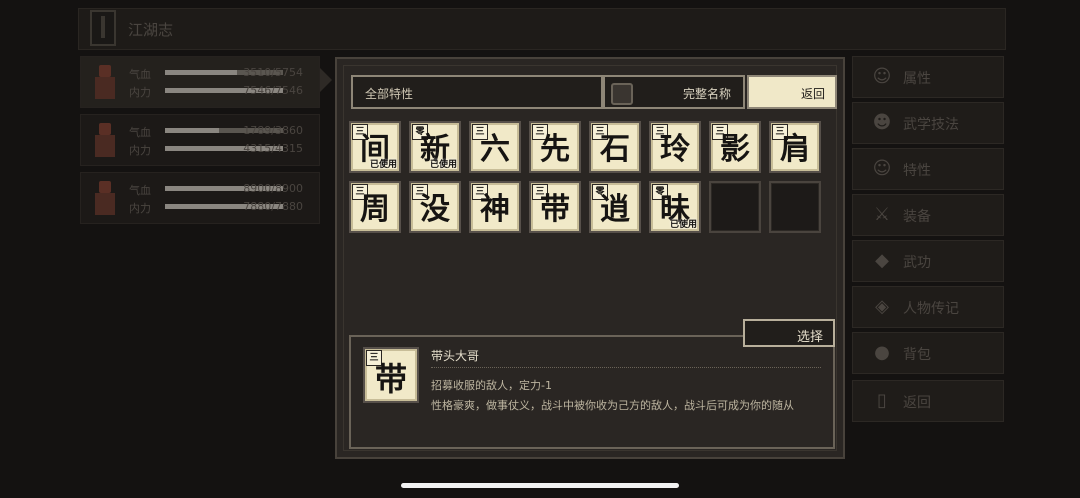 Image resolution: width=1080 pixels, height=498 pixels. I want to click on trait-glyph: 先, so click(555, 149).